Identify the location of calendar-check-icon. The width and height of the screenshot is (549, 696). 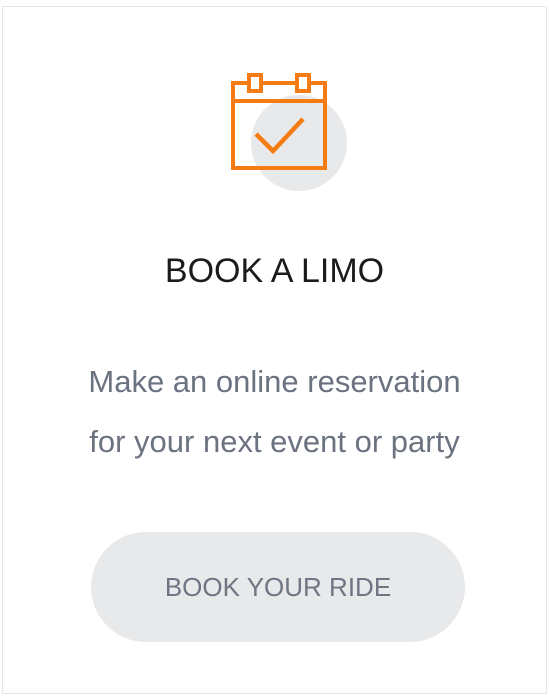
(291, 133).